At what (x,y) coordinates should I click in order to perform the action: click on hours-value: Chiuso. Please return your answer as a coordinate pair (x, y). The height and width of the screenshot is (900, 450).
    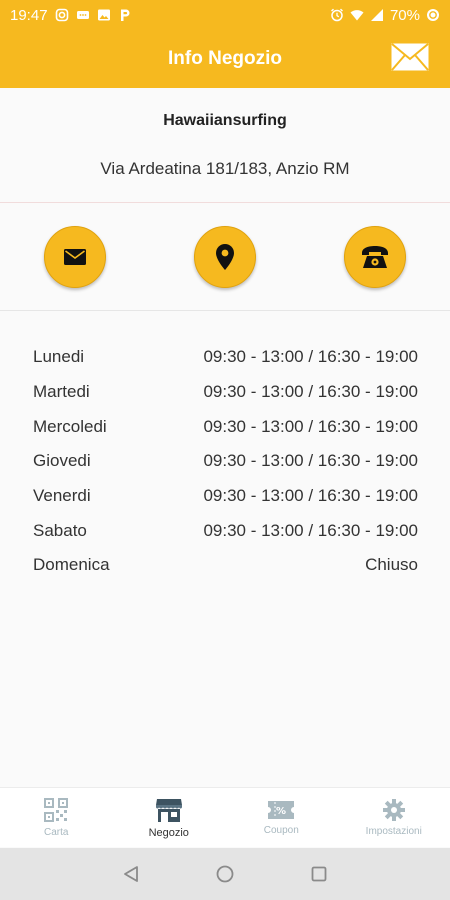
    Looking at the image, I should click on (391, 565).